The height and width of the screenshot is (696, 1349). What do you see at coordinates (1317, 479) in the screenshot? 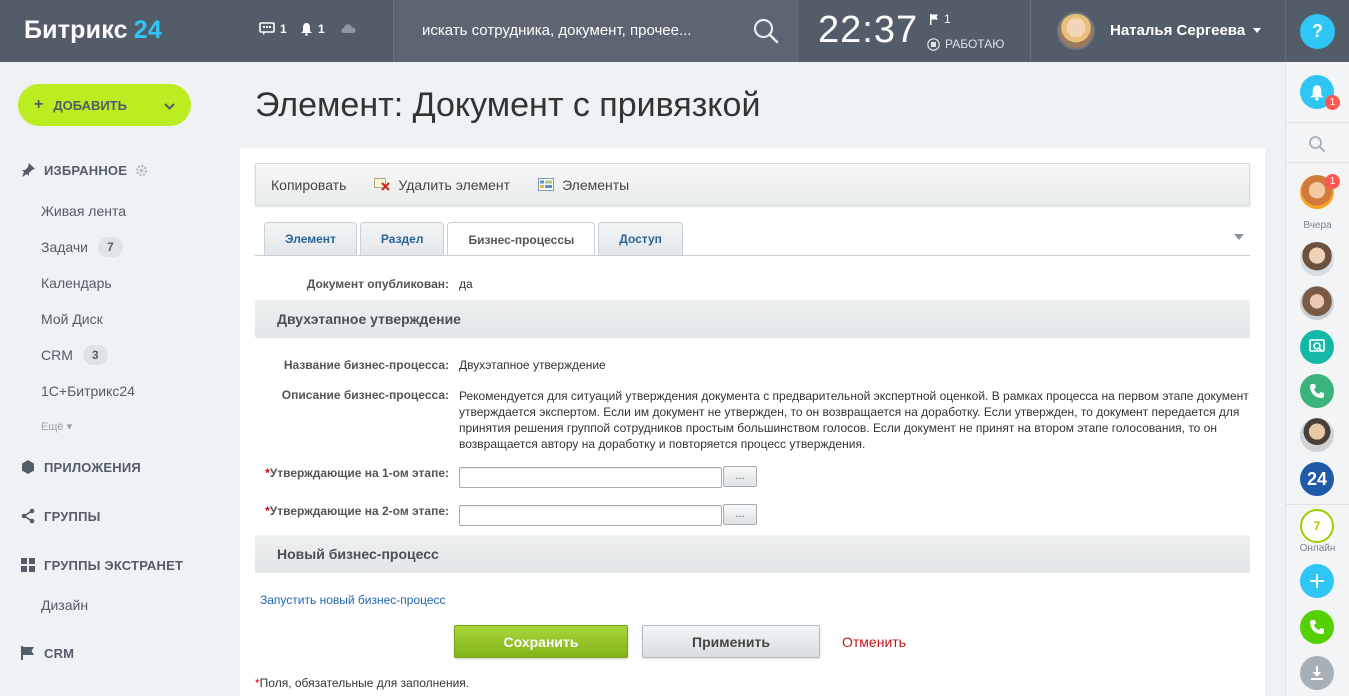
I see `rail-b24-button: 24` at bounding box center [1317, 479].